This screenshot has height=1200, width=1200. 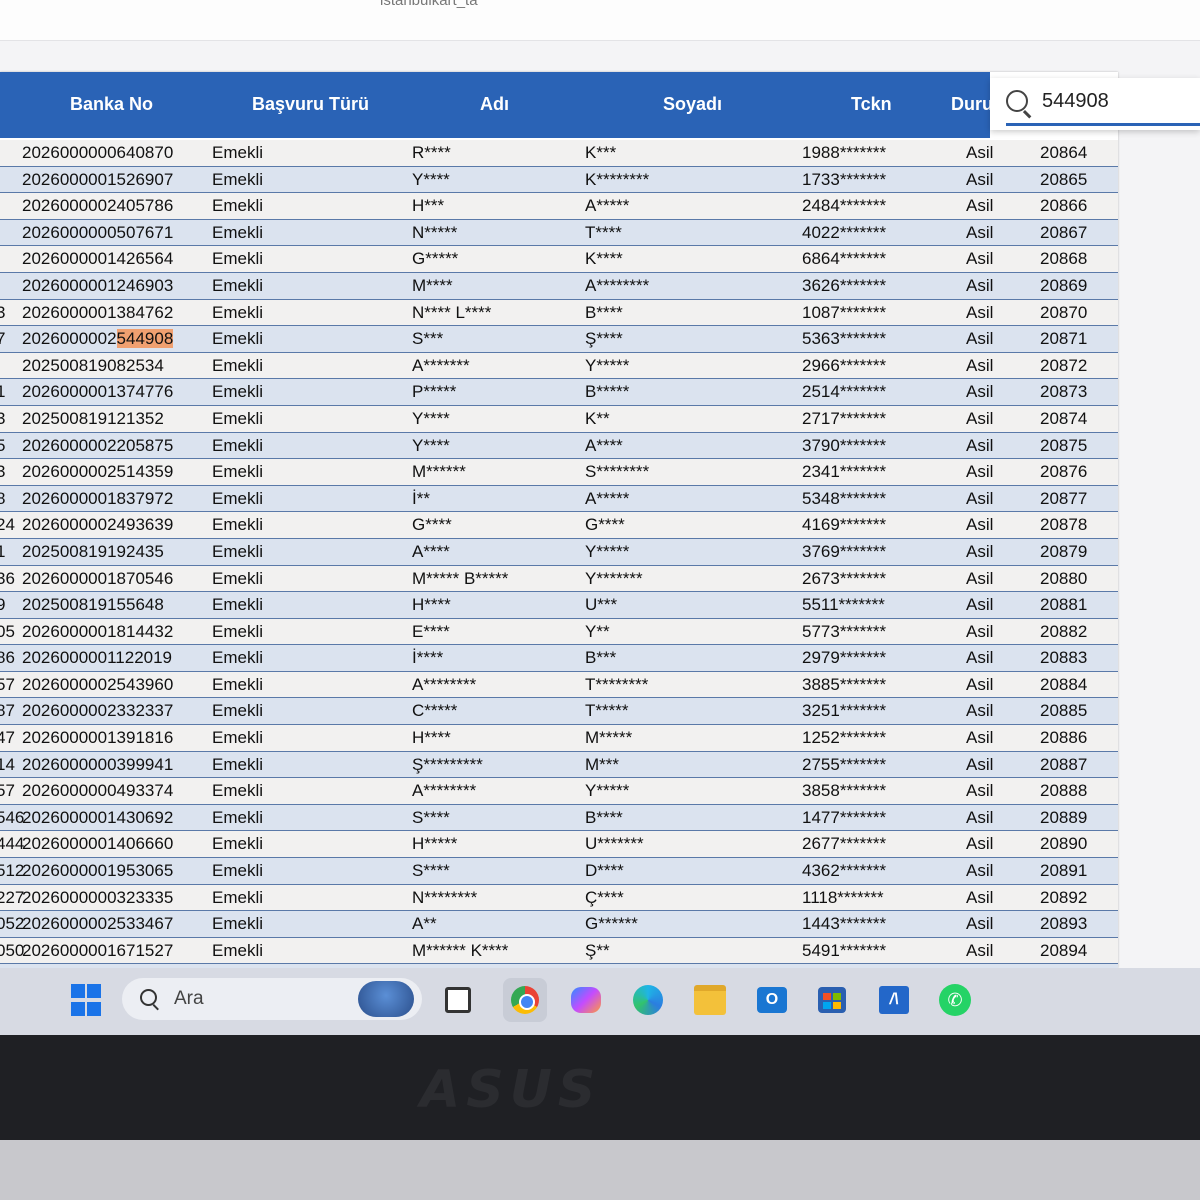 I want to click on adi-cell-text: Y****, so click(x=431, y=445).